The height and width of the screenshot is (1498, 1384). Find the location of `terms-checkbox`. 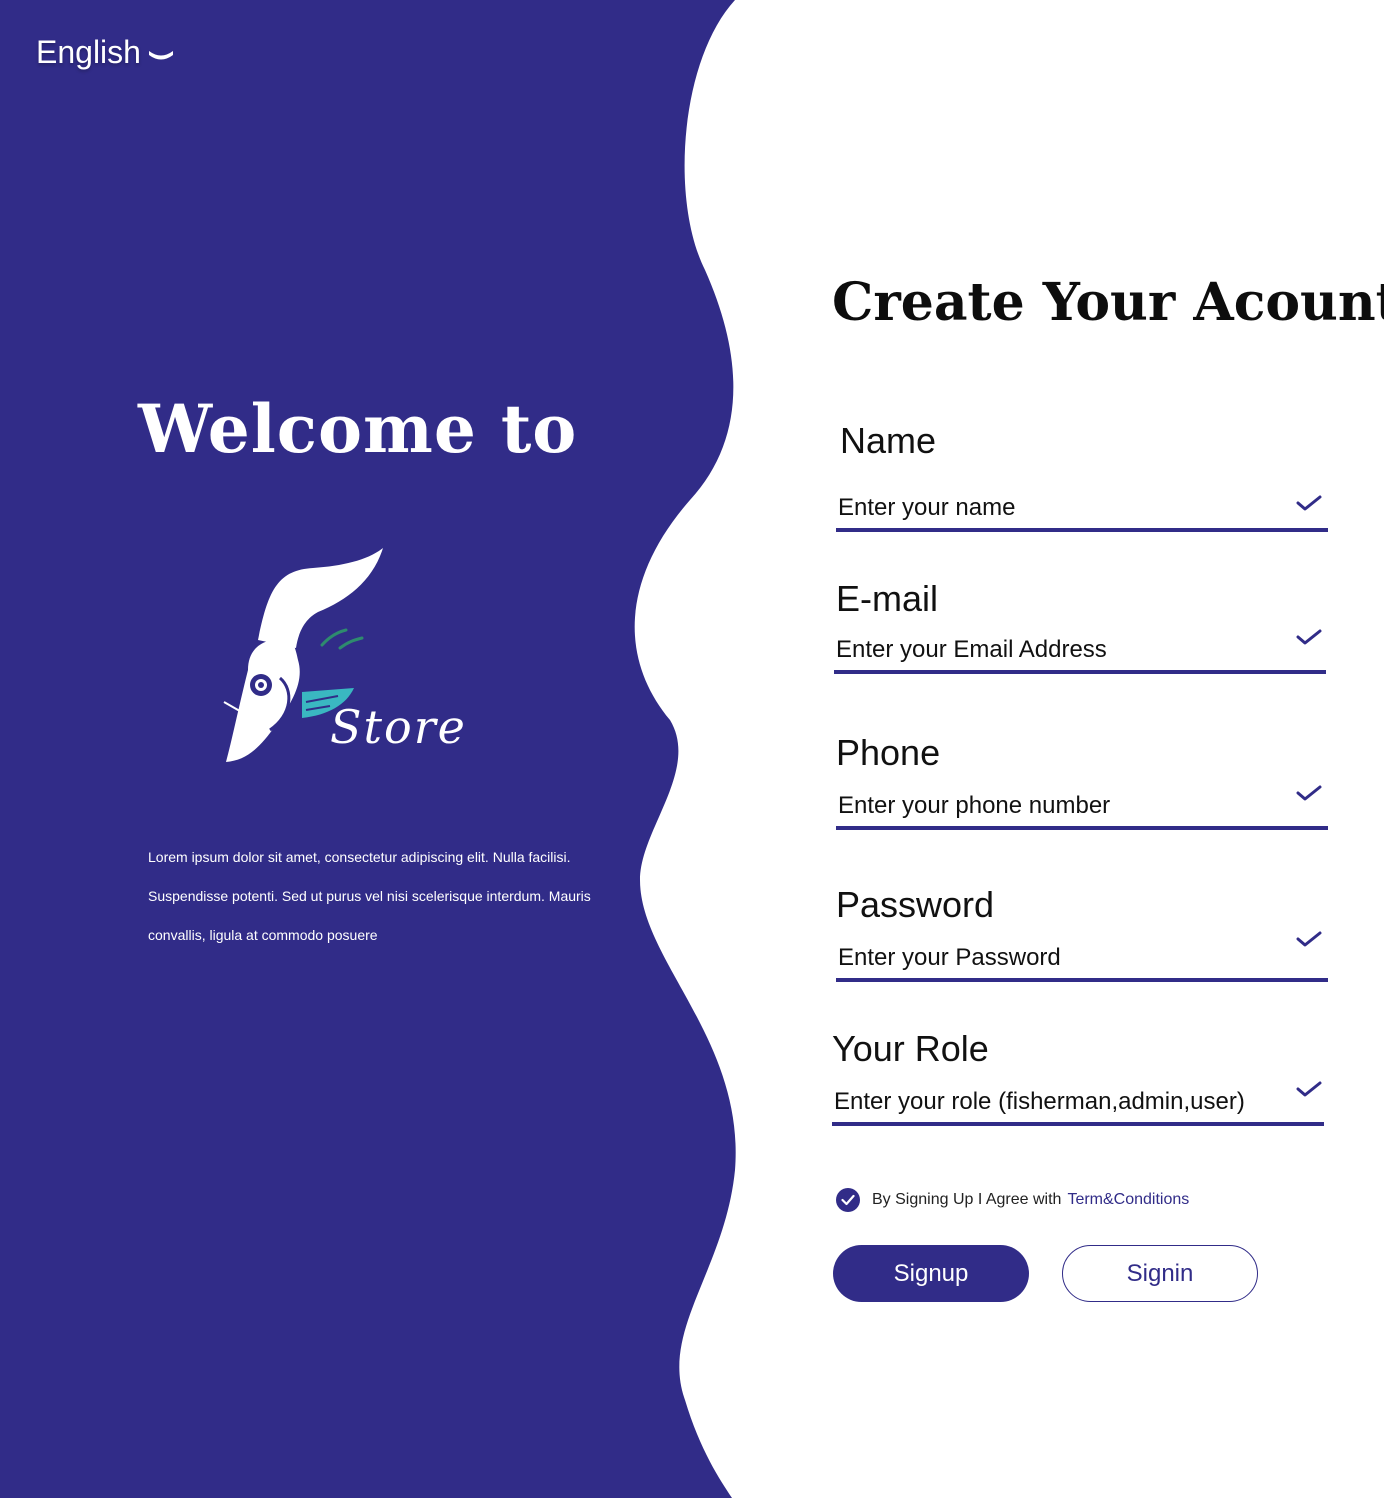

terms-checkbox is located at coordinates (848, 1200).